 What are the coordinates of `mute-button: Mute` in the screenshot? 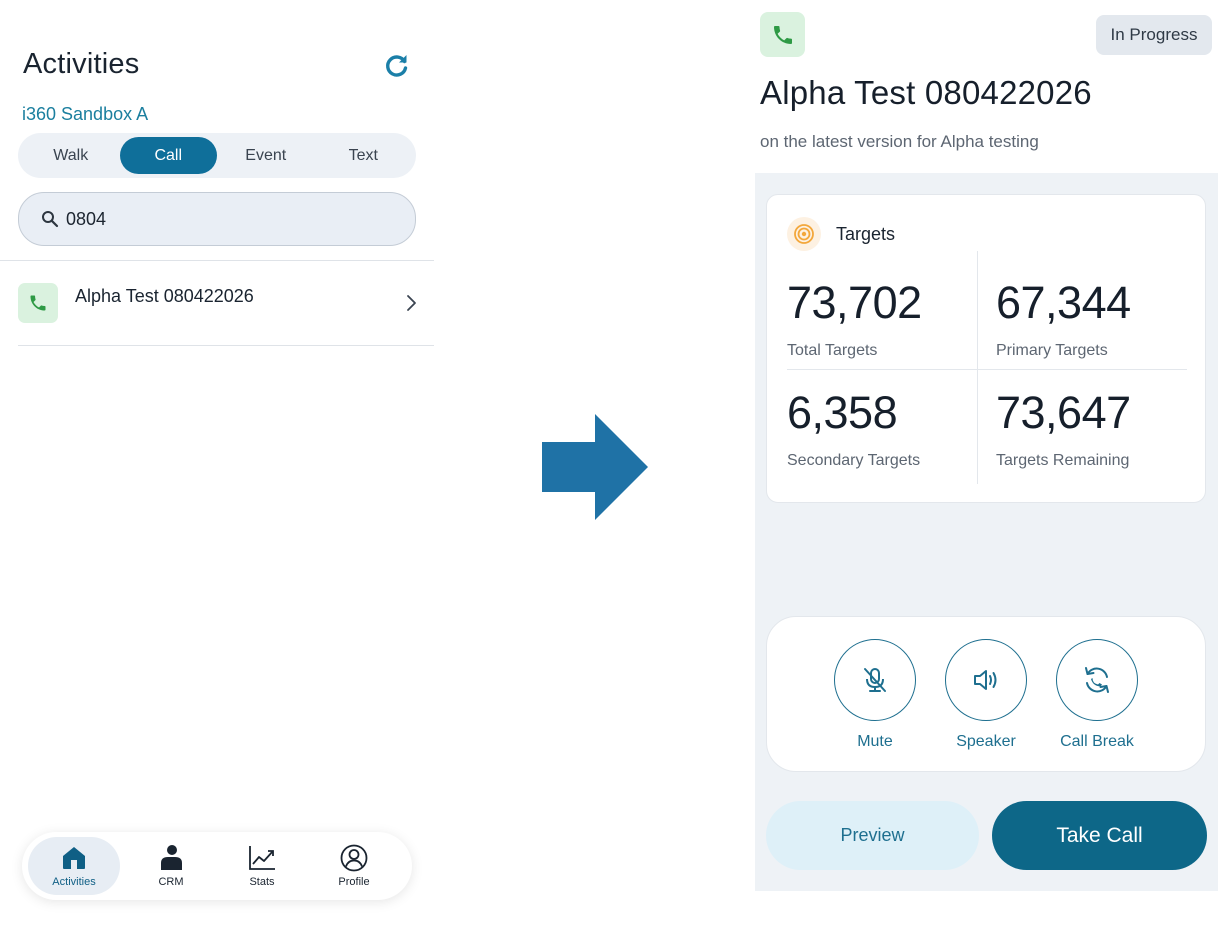 It's located at (875, 695).